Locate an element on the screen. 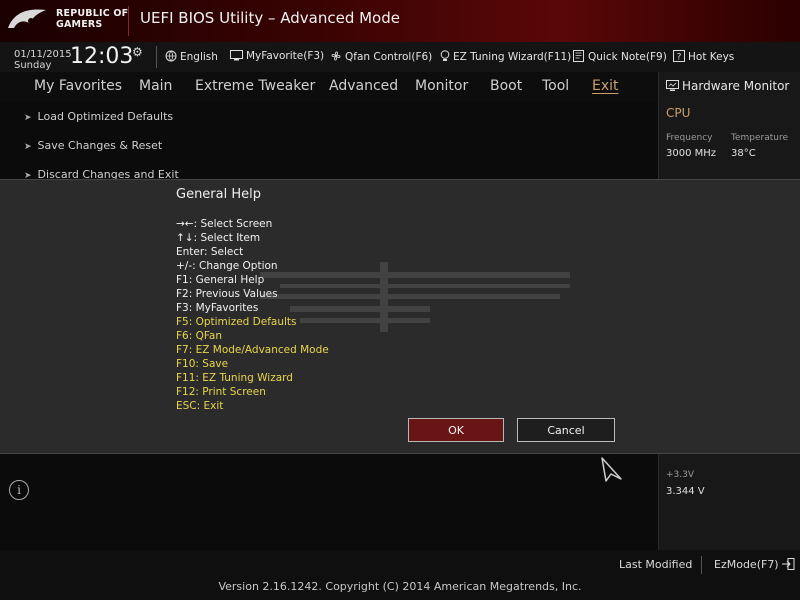 This screenshot has width=800, height=600. ez-mode-button: EzMode(F7) is located at coordinates (754, 564).